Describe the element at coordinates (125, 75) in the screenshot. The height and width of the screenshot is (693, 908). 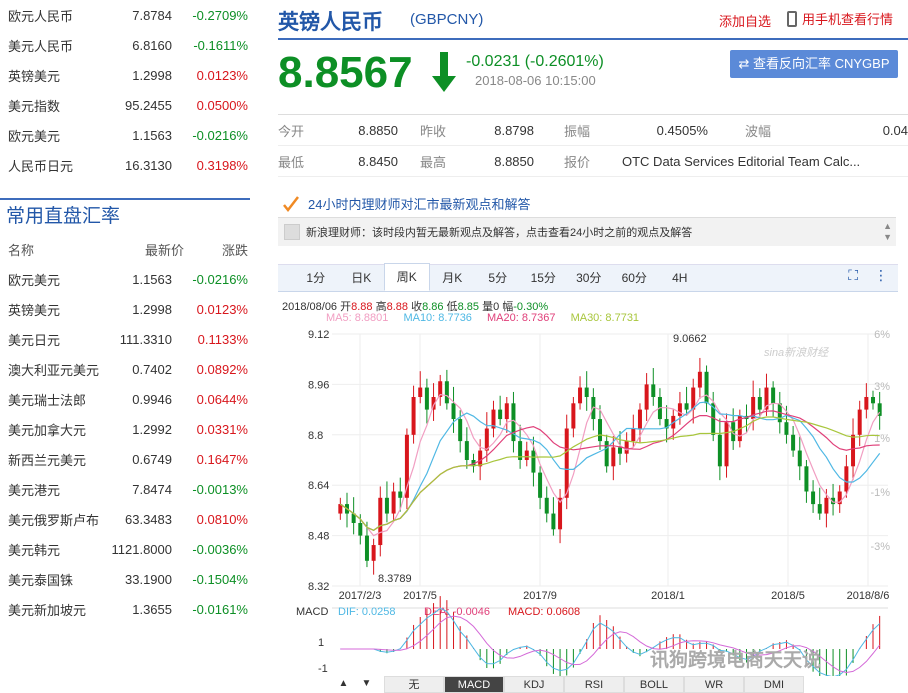
I see `rate-row: 英镑美元 1.2998 0.0123%` at that location.